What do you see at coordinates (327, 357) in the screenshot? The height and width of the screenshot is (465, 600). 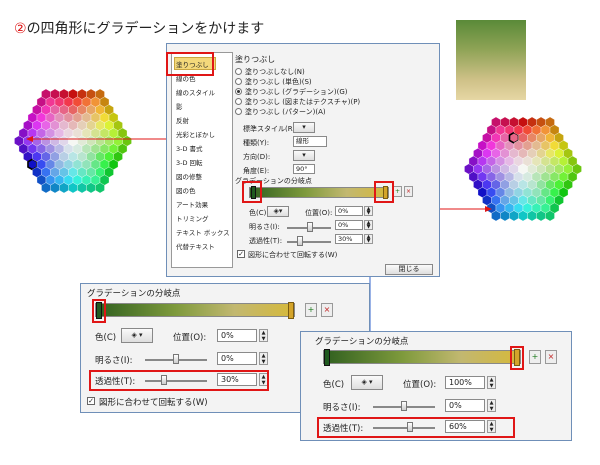 I see `gradient-stop-left` at bounding box center [327, 357].